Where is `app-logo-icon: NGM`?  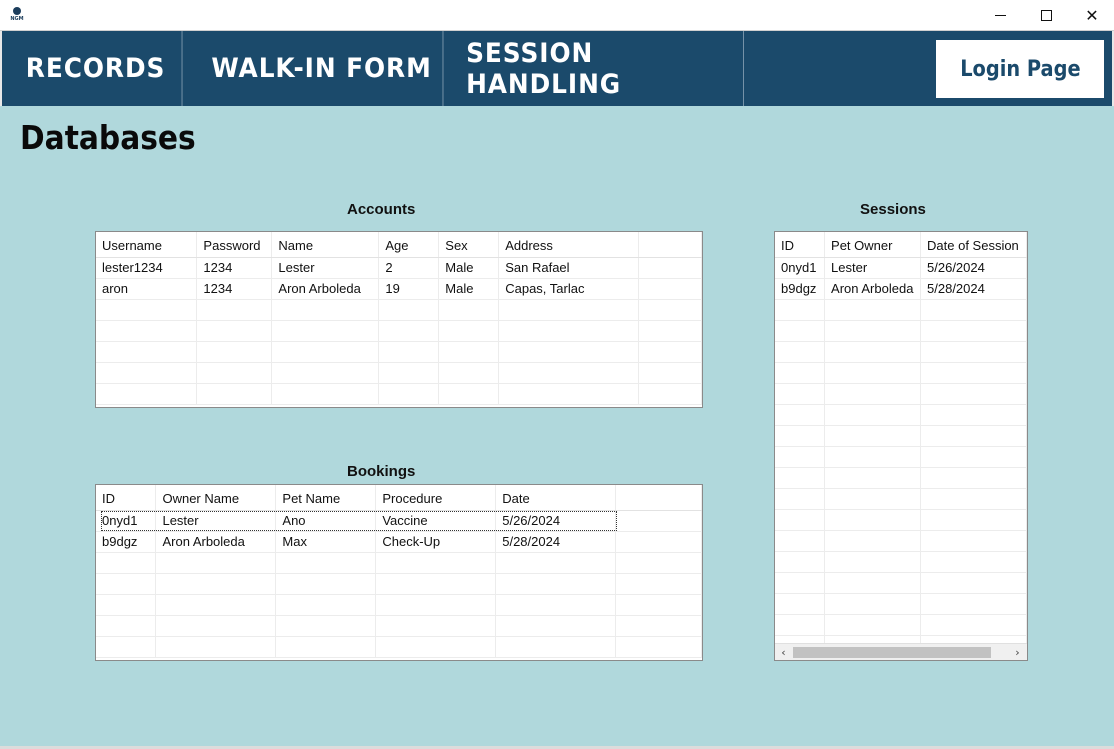 app-logo-icon: NGM is located at coordinates (17, 15).